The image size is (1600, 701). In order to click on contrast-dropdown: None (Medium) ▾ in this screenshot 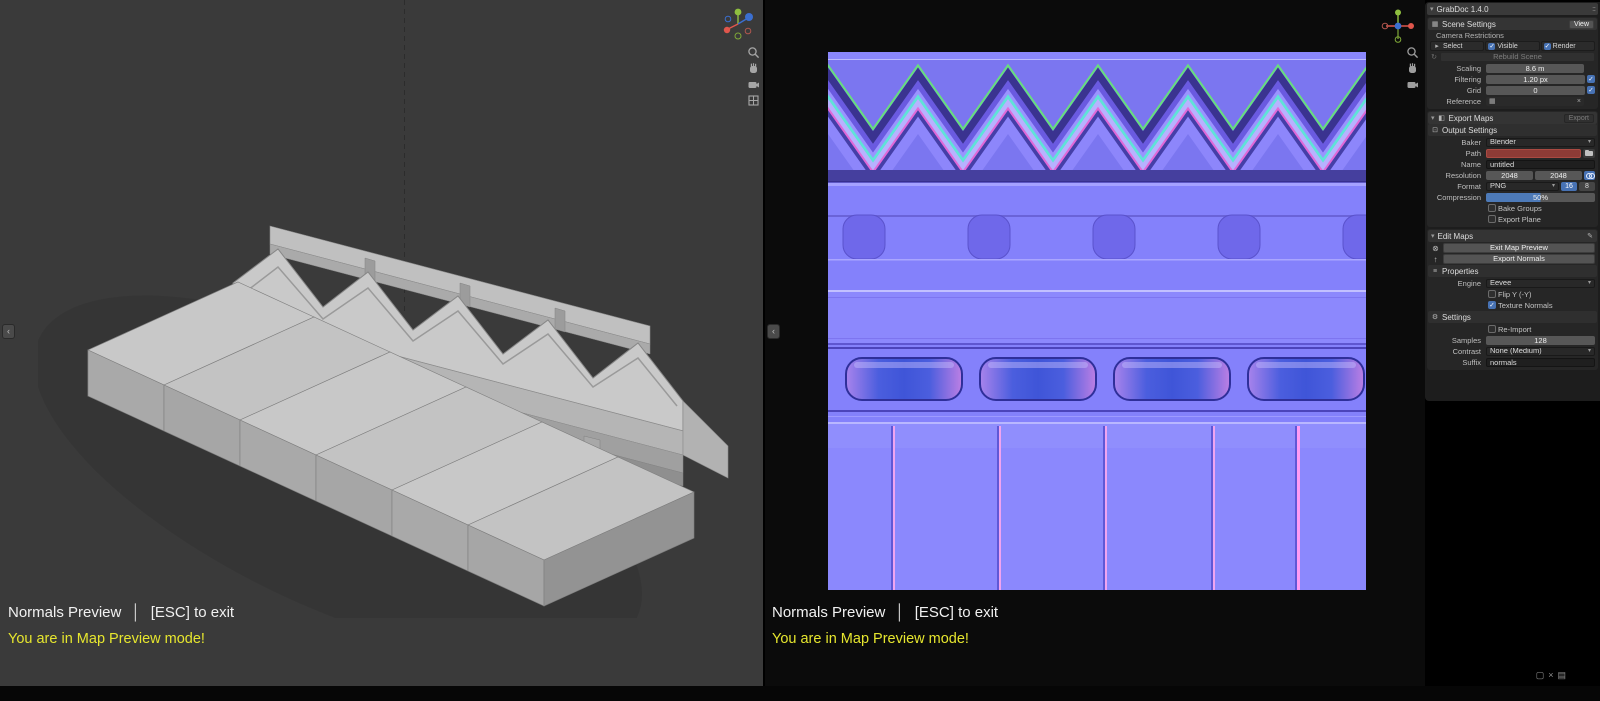, I will do `click(1540, 351)`.